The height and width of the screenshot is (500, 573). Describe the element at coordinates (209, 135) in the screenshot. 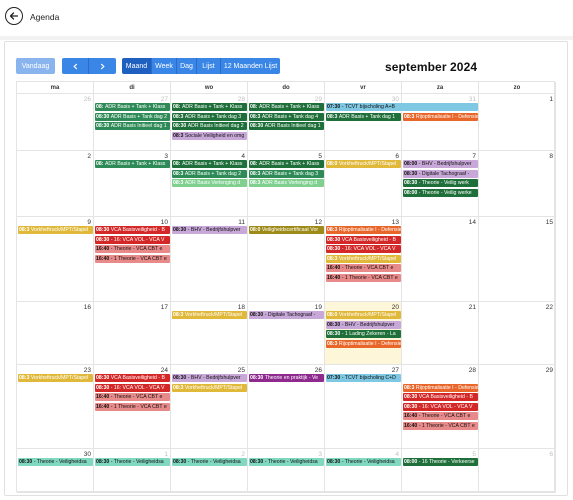

I see `calendar-event: 08:3 Sociale Veiligheid en omg` at that location.